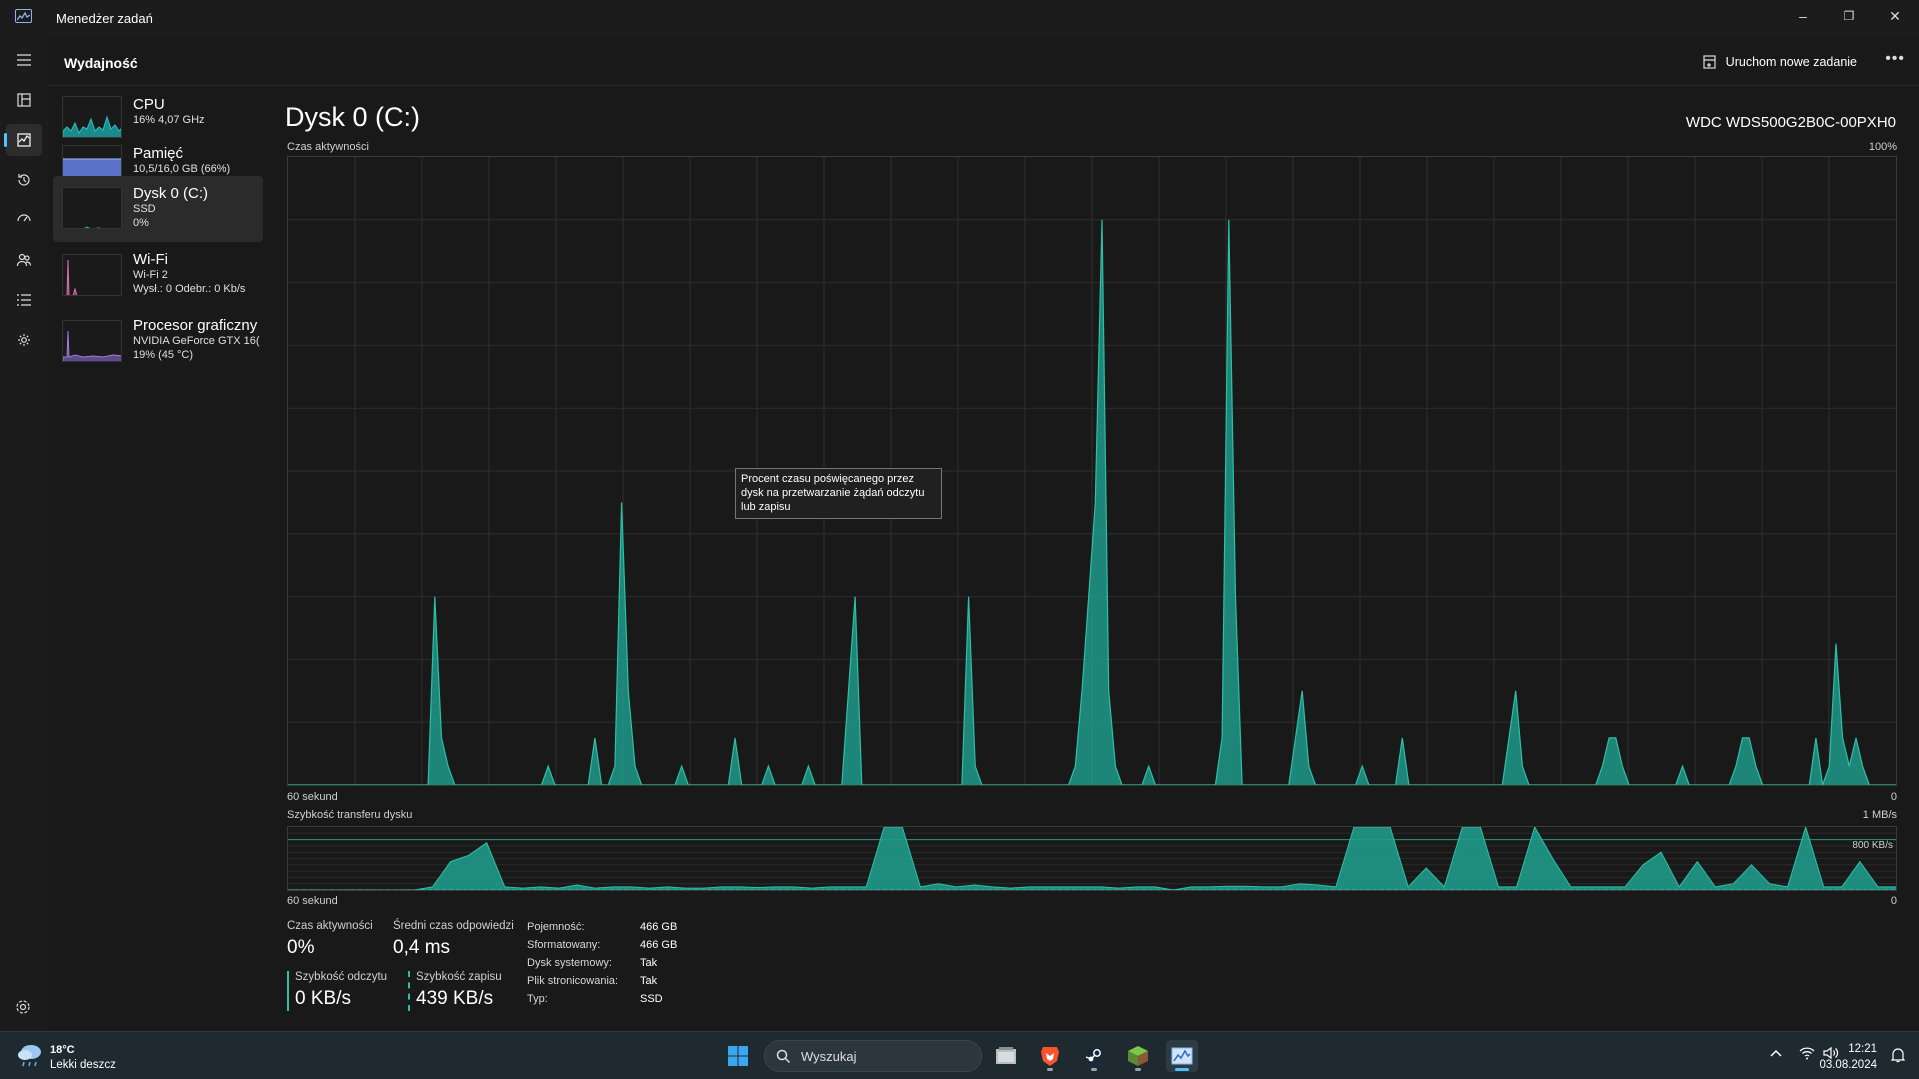 The width and height of the screenshot is (1919, 1079). What do you see at coordinates (1848, 1065) in the screenshot?
I see `clock-date: 03.08.2024` at bounding box center [1848, 1065].